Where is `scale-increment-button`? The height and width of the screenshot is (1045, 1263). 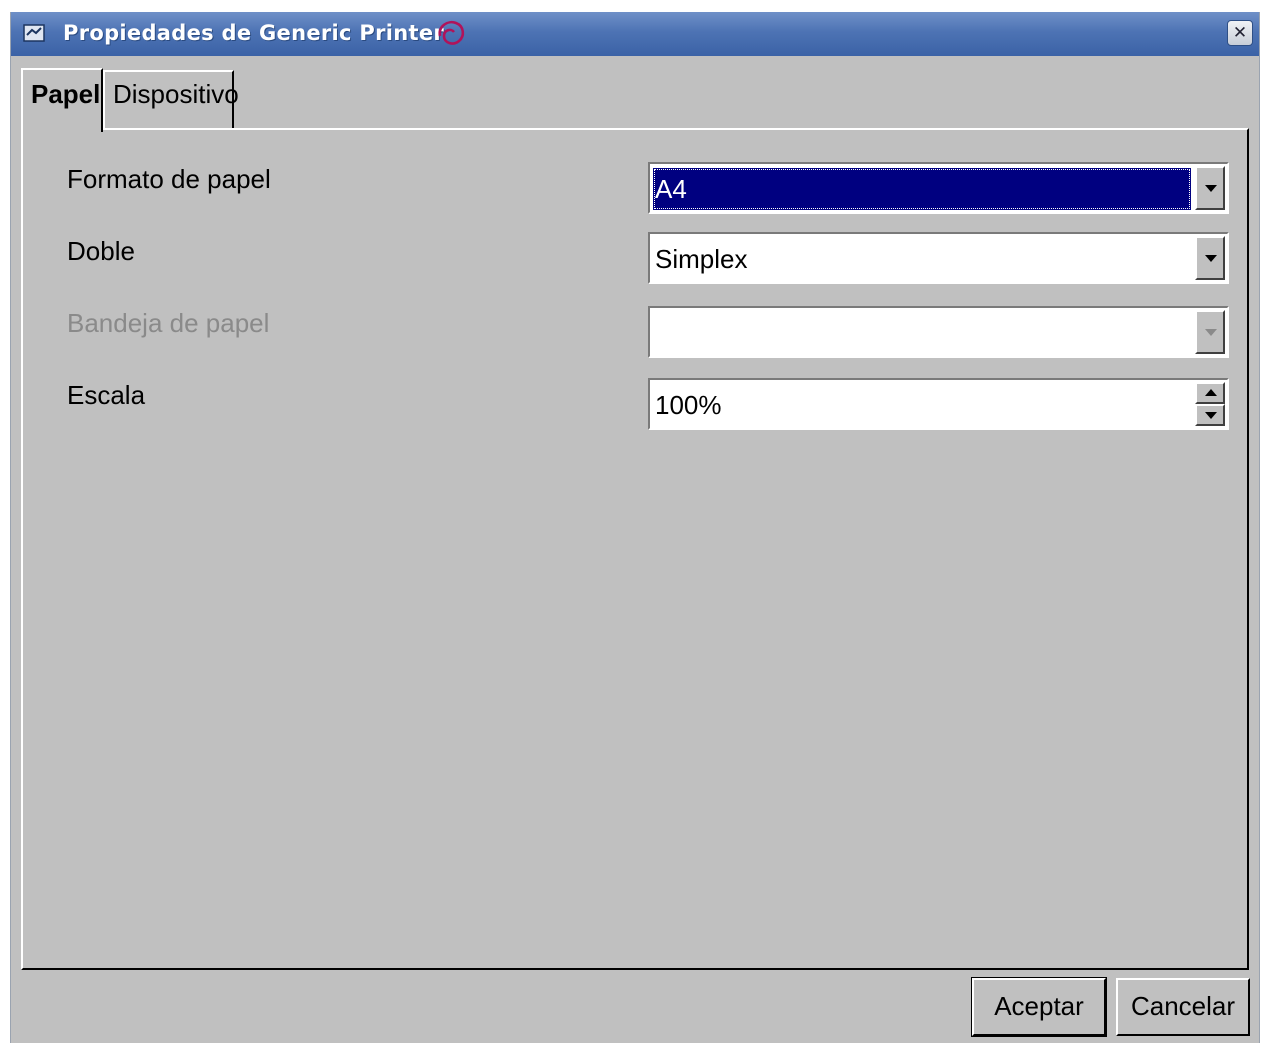
scale-increment-button is located at coordinates (1210, 393).